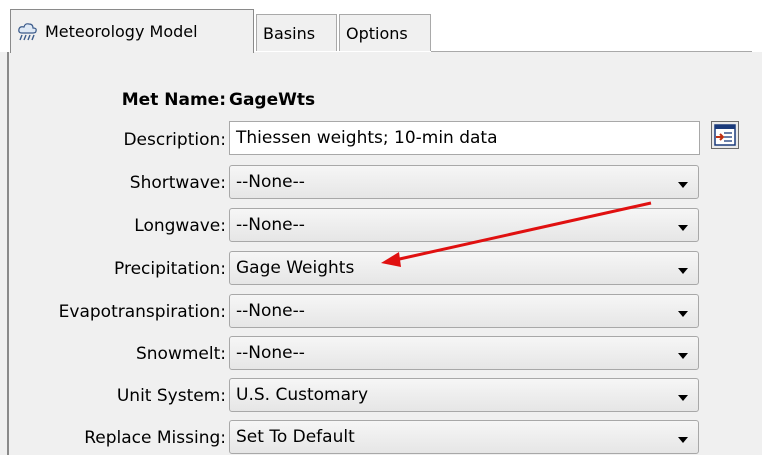 Image resolution: width=762 pixels, height=455 pixels. What do you see at coordinates (367, 138) in the screenshot?
I see `description-value: Thiessen weights; 10-min data` at bounding box center [367, 138].